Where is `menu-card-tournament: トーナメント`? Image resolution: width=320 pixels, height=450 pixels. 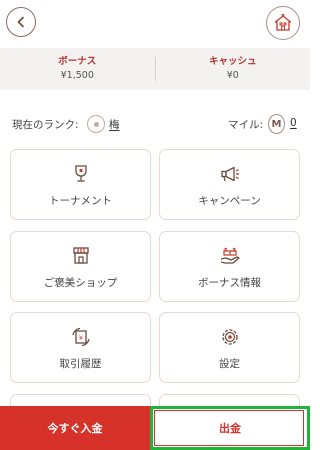 menu-card-tournament: トーナメント is located at coordinates (80, 184).